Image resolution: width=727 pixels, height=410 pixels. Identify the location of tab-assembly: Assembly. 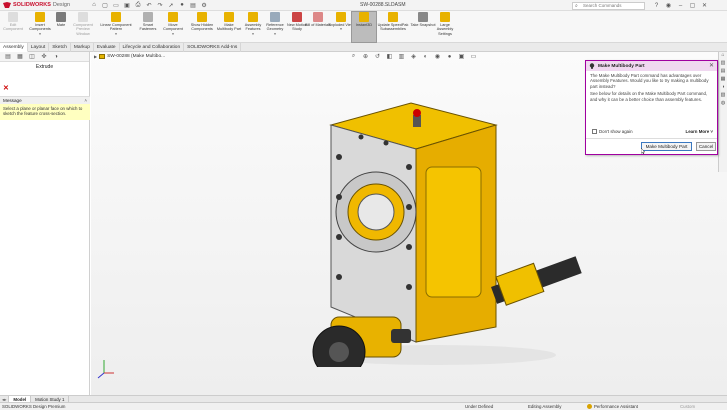
(14, 47).